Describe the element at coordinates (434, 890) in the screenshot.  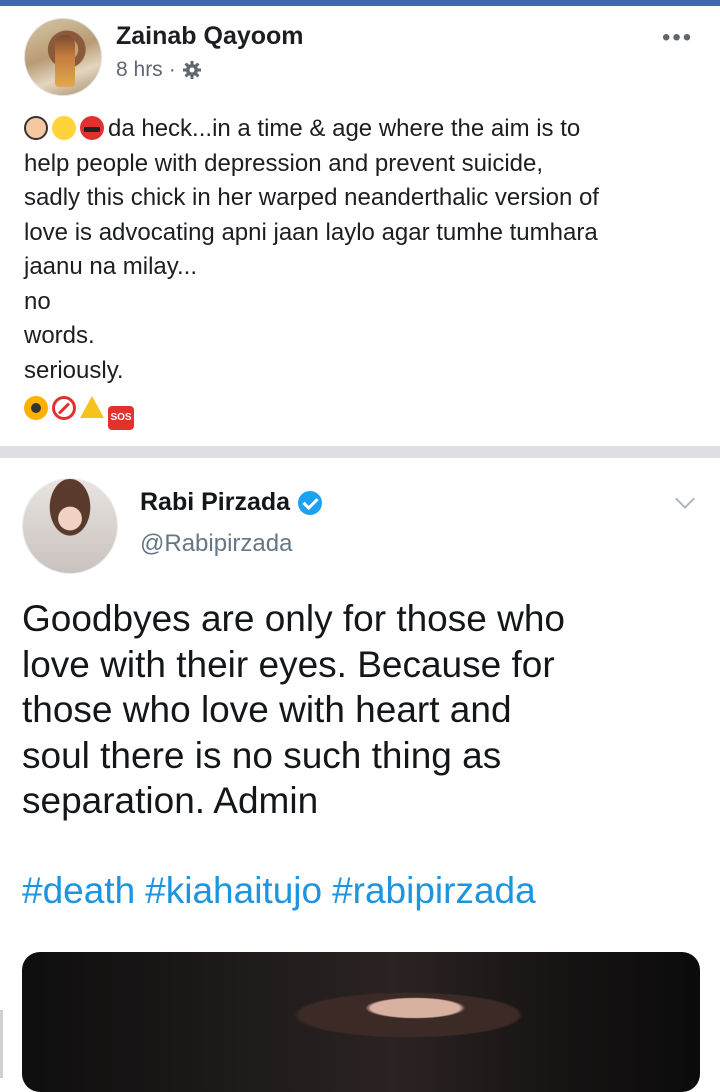
I see `hashtag-link: #rabipirzada` at that location.